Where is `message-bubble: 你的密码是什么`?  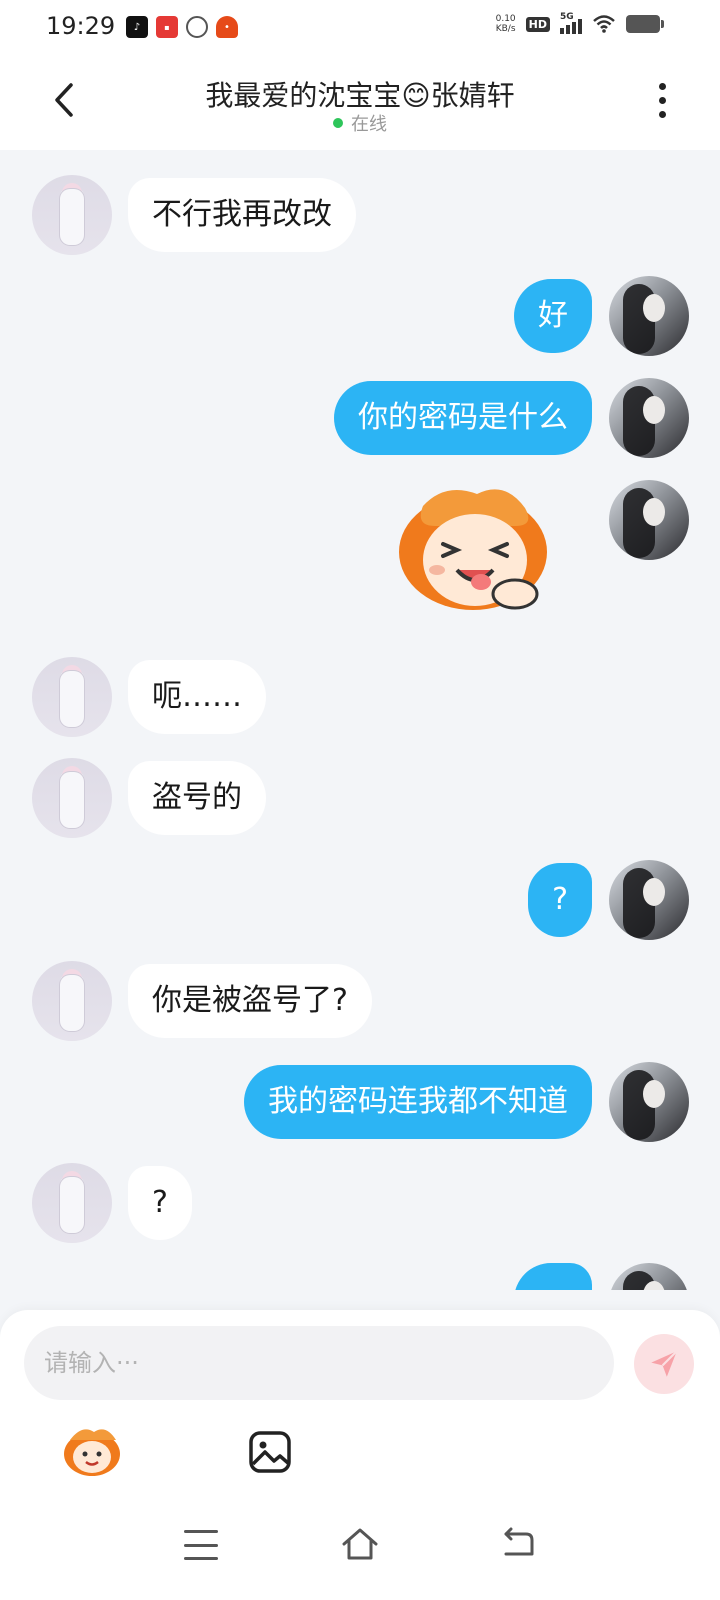
message-bubble: 你的密码是什么 is located at coordinates (463, 418).